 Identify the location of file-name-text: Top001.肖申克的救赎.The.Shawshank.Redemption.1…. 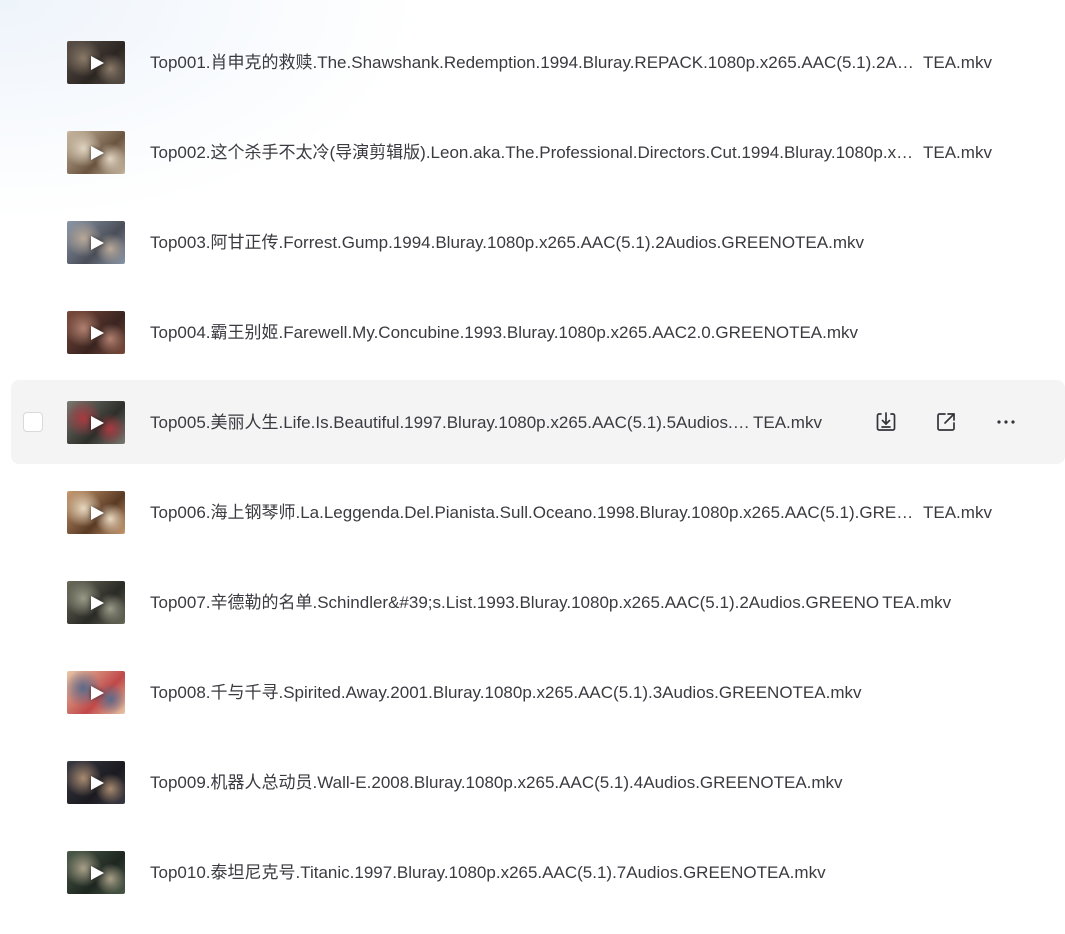
(535, 62).